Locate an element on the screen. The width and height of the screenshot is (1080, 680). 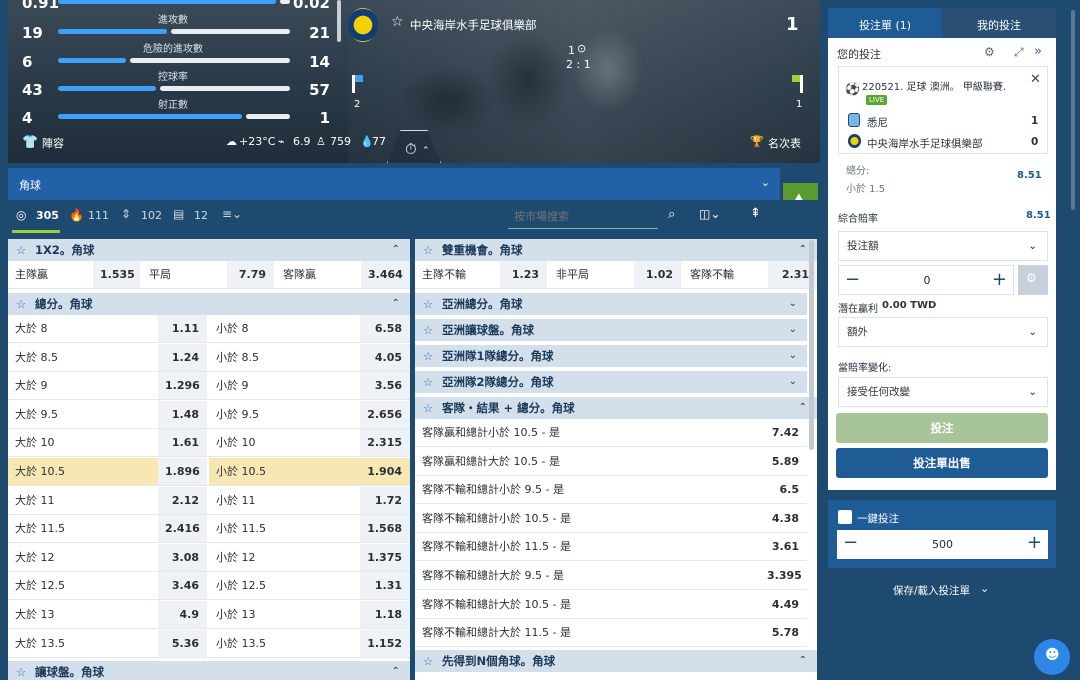
bars-icon: ▤ is located at coordinates (178, 214).